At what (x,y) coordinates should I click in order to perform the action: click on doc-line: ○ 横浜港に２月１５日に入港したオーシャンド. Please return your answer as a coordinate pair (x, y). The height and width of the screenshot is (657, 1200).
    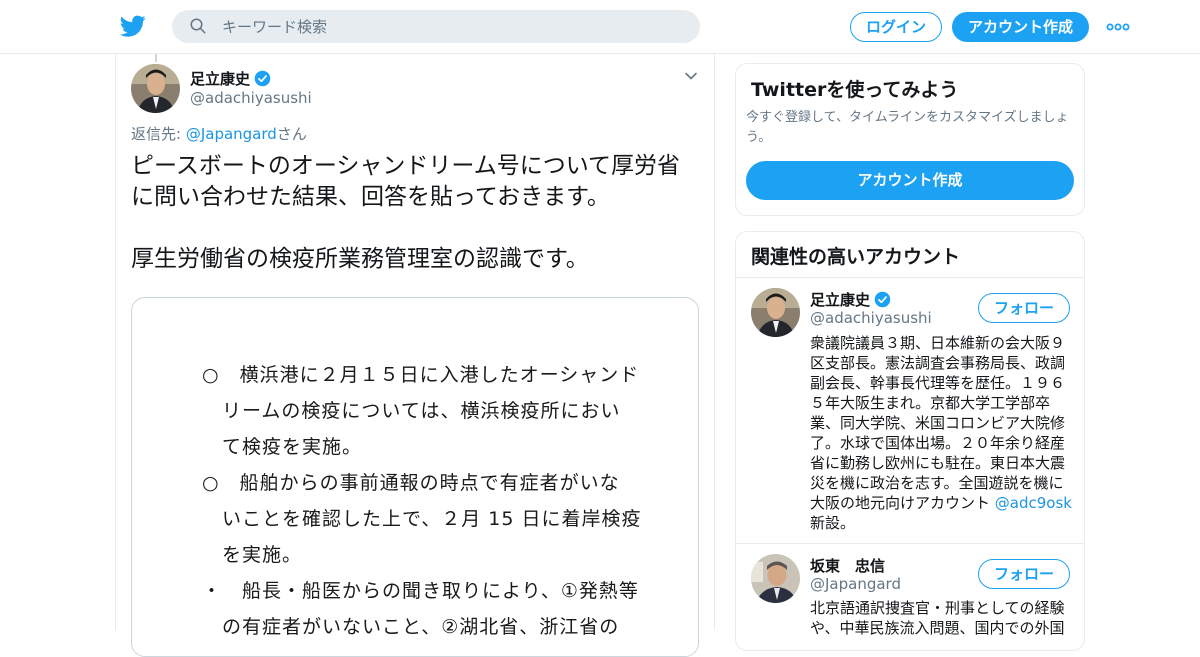
    Looking at the image, I should click on (421, 375).